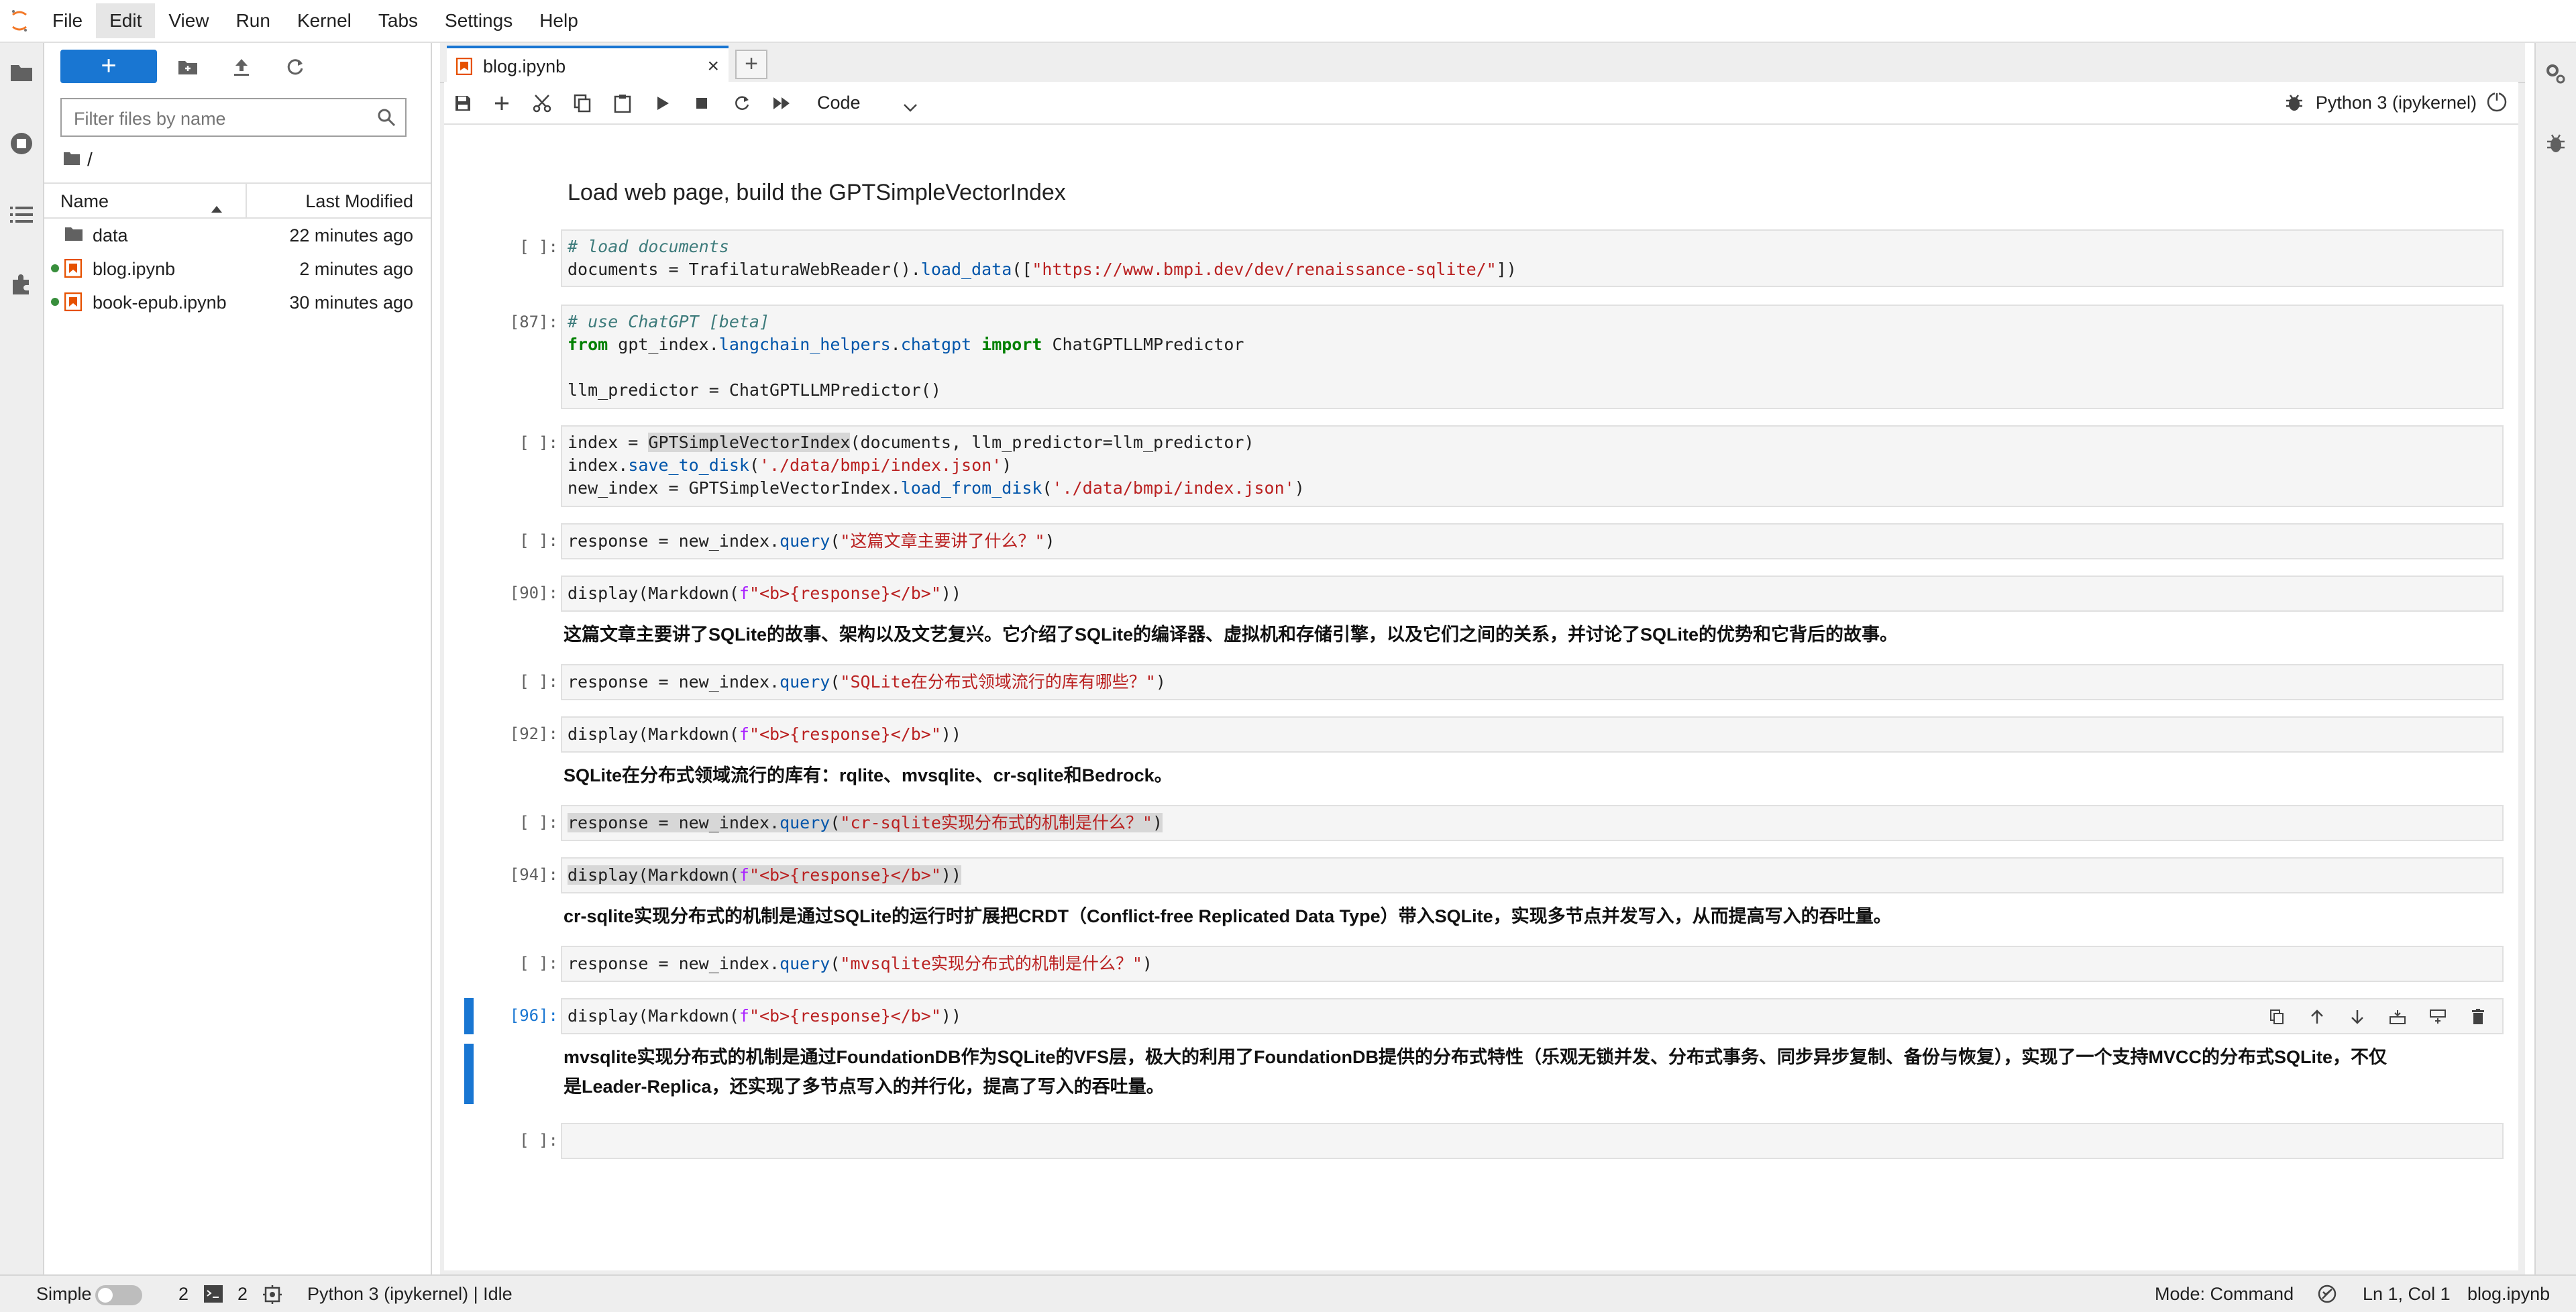 This screenshot has height=1312, width=2576. What do you see at coordinates (2397, 1017) in the screenshot?
I see `insert-cell-above-icon` at bounding box center [2397, 1017].